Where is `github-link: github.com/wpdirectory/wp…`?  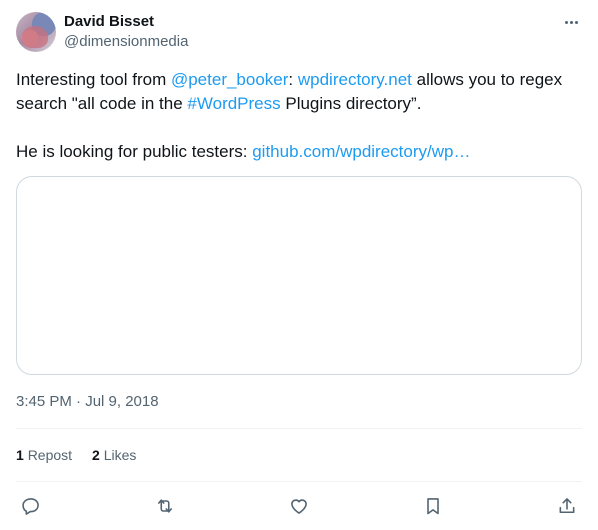
github-link: github.com/wpdirectory/wp… is located at coordinates (361, 151).